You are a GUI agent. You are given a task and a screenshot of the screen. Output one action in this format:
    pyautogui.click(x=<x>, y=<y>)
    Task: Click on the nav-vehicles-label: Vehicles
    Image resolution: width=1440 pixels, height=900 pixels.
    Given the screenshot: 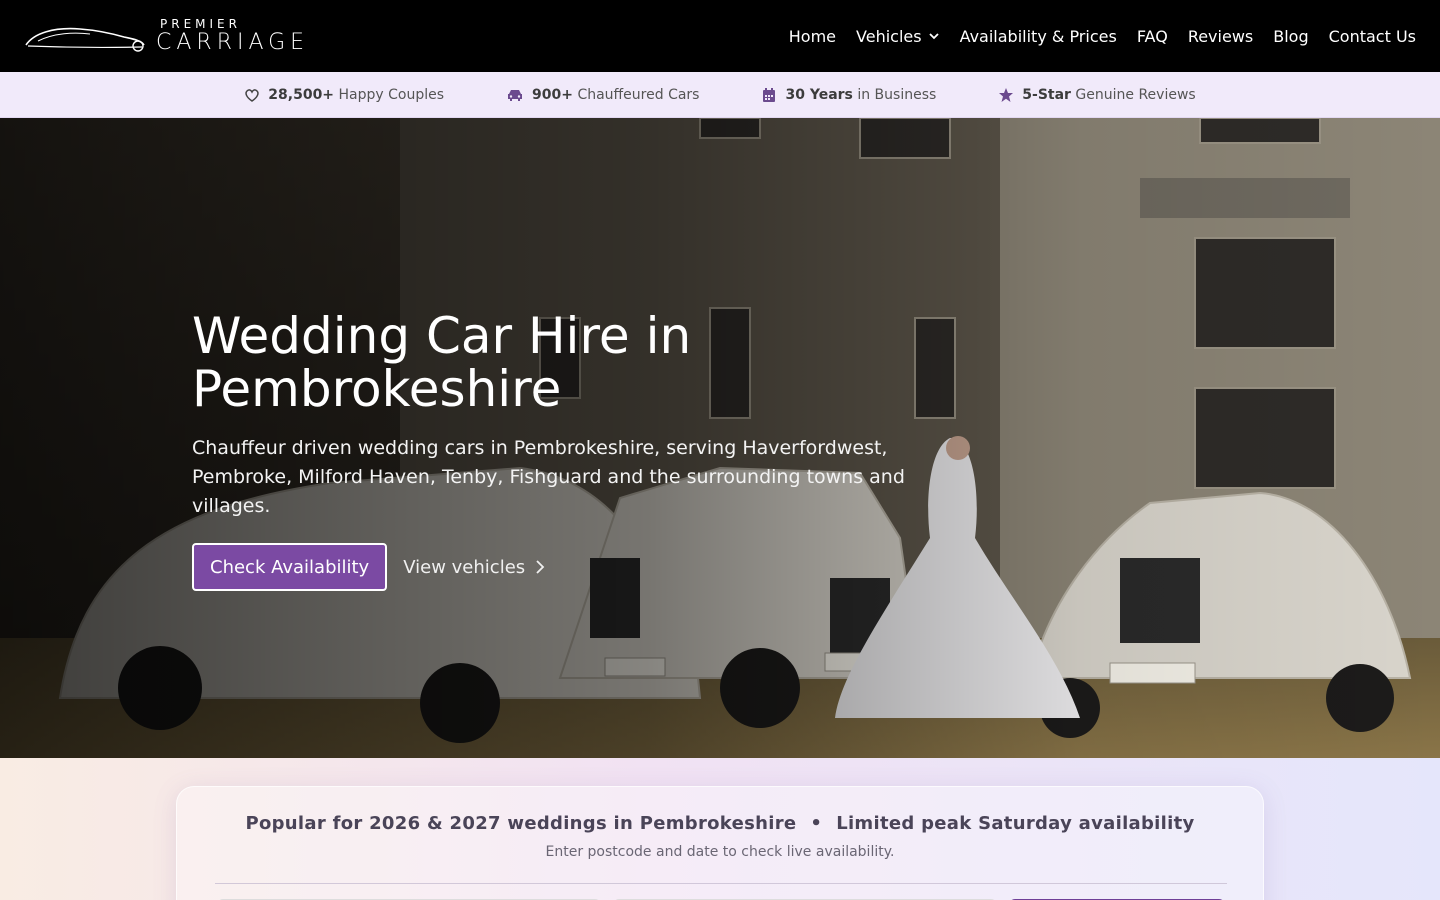 What is the action you would take?
    pyautogui.click(x=889, y=36)
    